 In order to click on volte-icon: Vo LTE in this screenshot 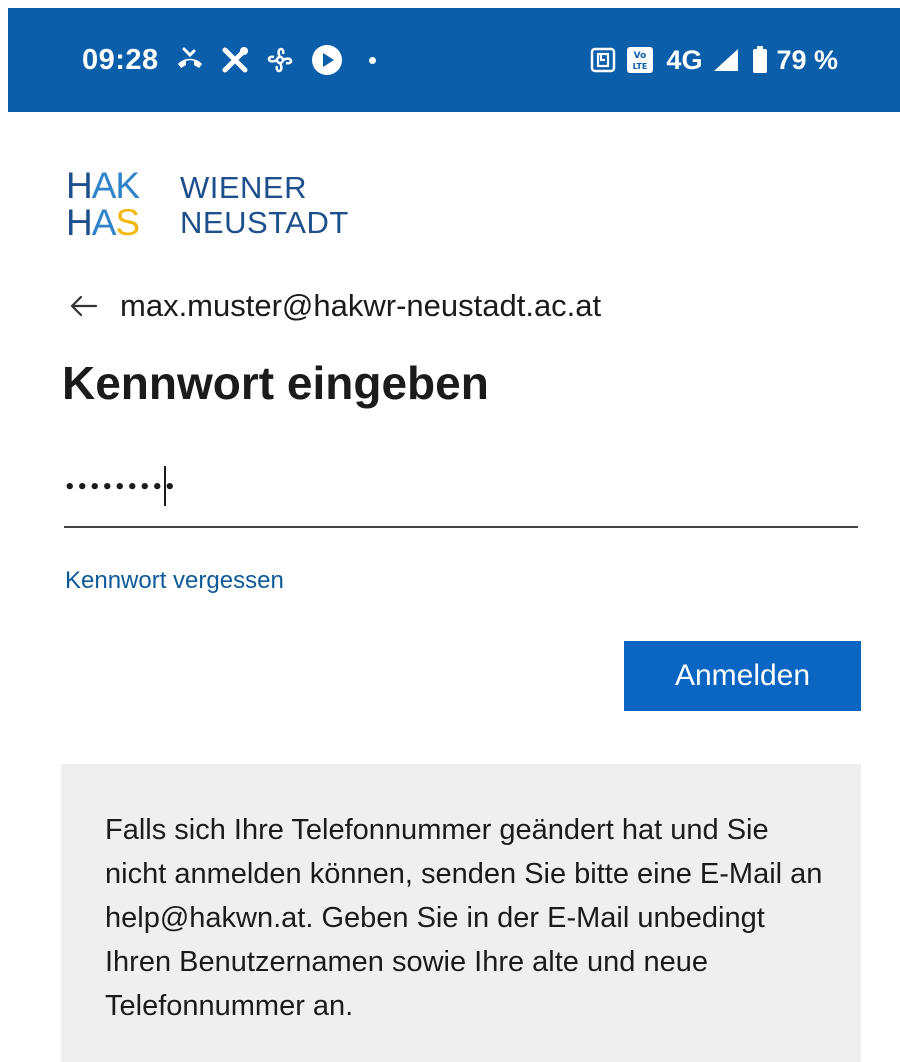, I will do `click(640, 60)`.